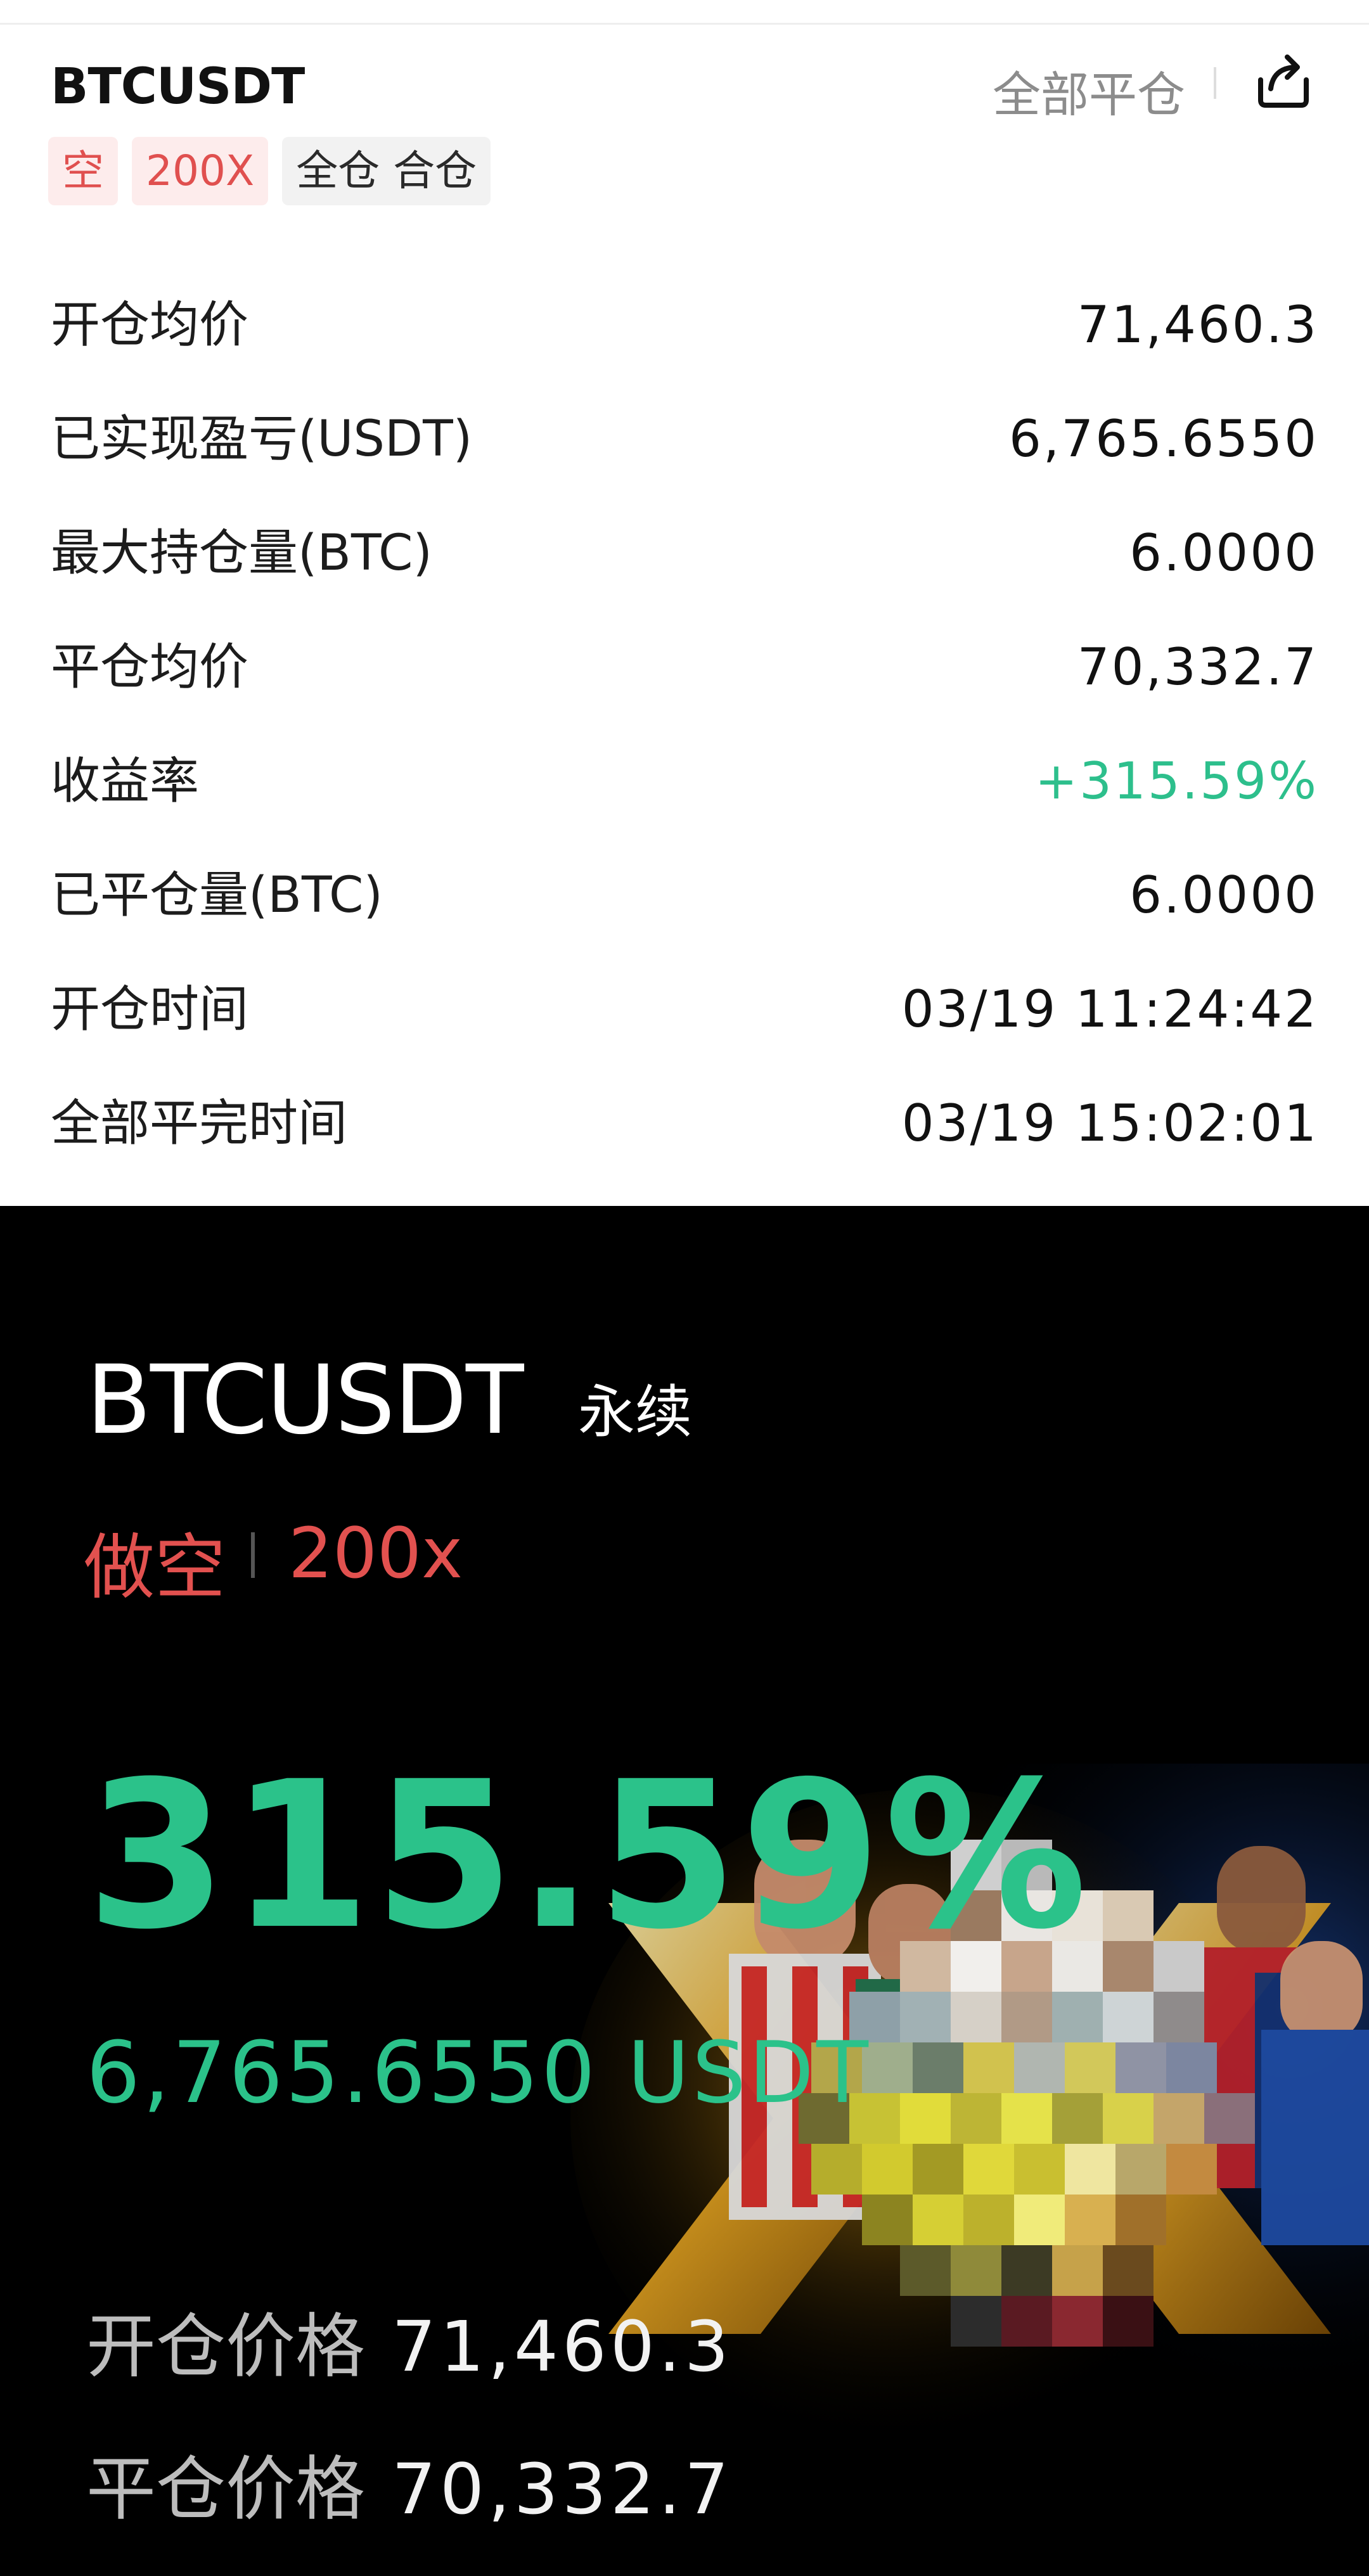 This screenshot has width=1369, height=2576. Describe the element at coordinates (262, 439) in the screenshot. I see `detail-label: 已实现盈亏(USDT)` at that location.